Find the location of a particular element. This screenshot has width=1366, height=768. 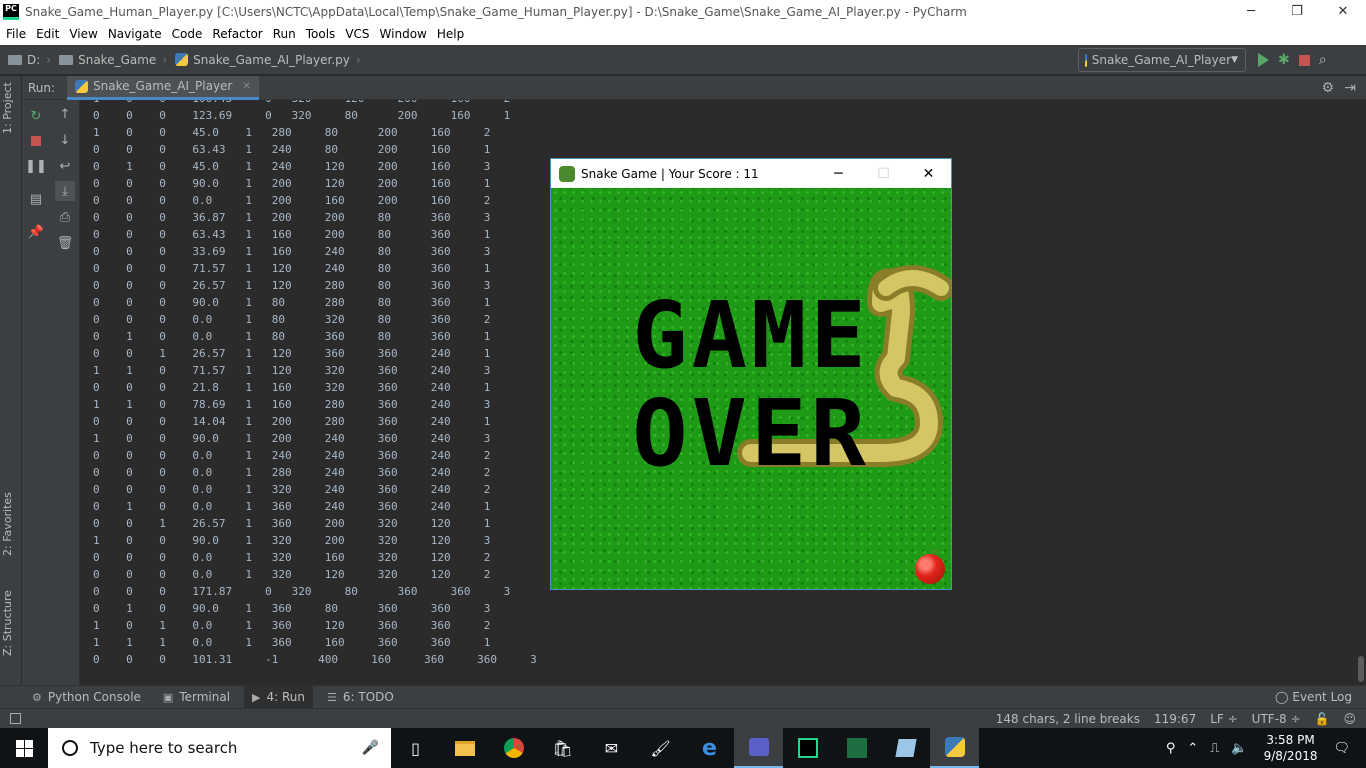

console-line: 0 1 0 0.0 1 360 240 360 240 1 is located at coordinates (292, 506).